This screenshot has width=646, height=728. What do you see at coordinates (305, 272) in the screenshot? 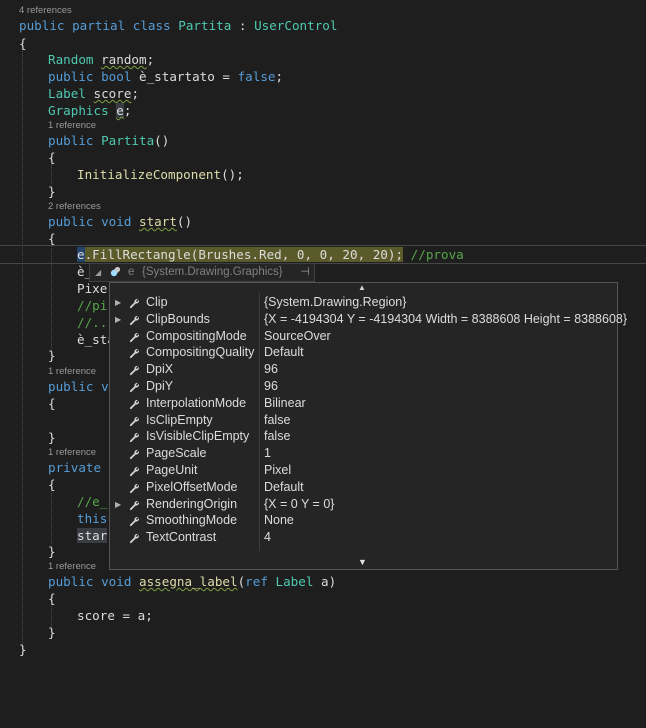
I see `pin-icon: ⊣` at bounding box center [305, 272].